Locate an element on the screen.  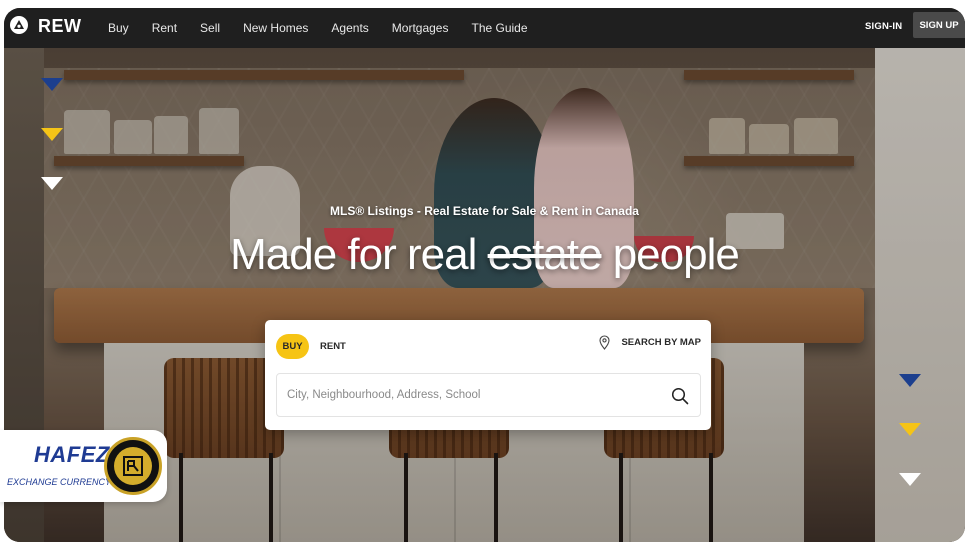
search-field-container is located at coordinates (488, 395).